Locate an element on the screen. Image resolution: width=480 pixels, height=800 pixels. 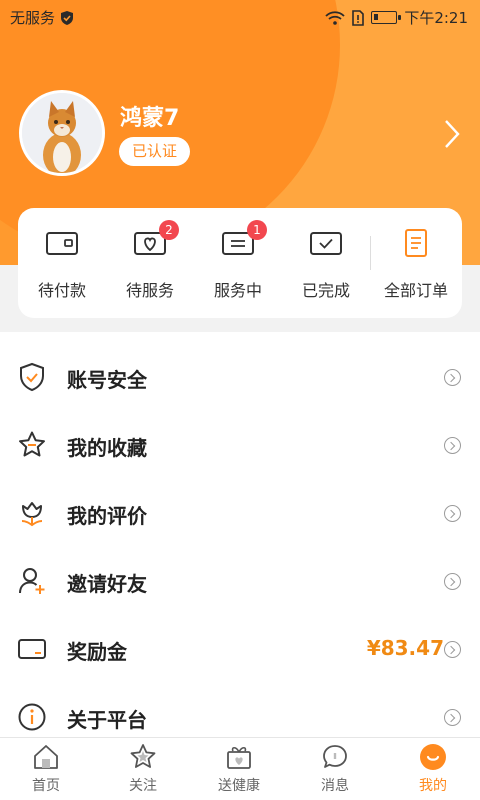
tab-home: 首页 is located at coordinates (46, 769).